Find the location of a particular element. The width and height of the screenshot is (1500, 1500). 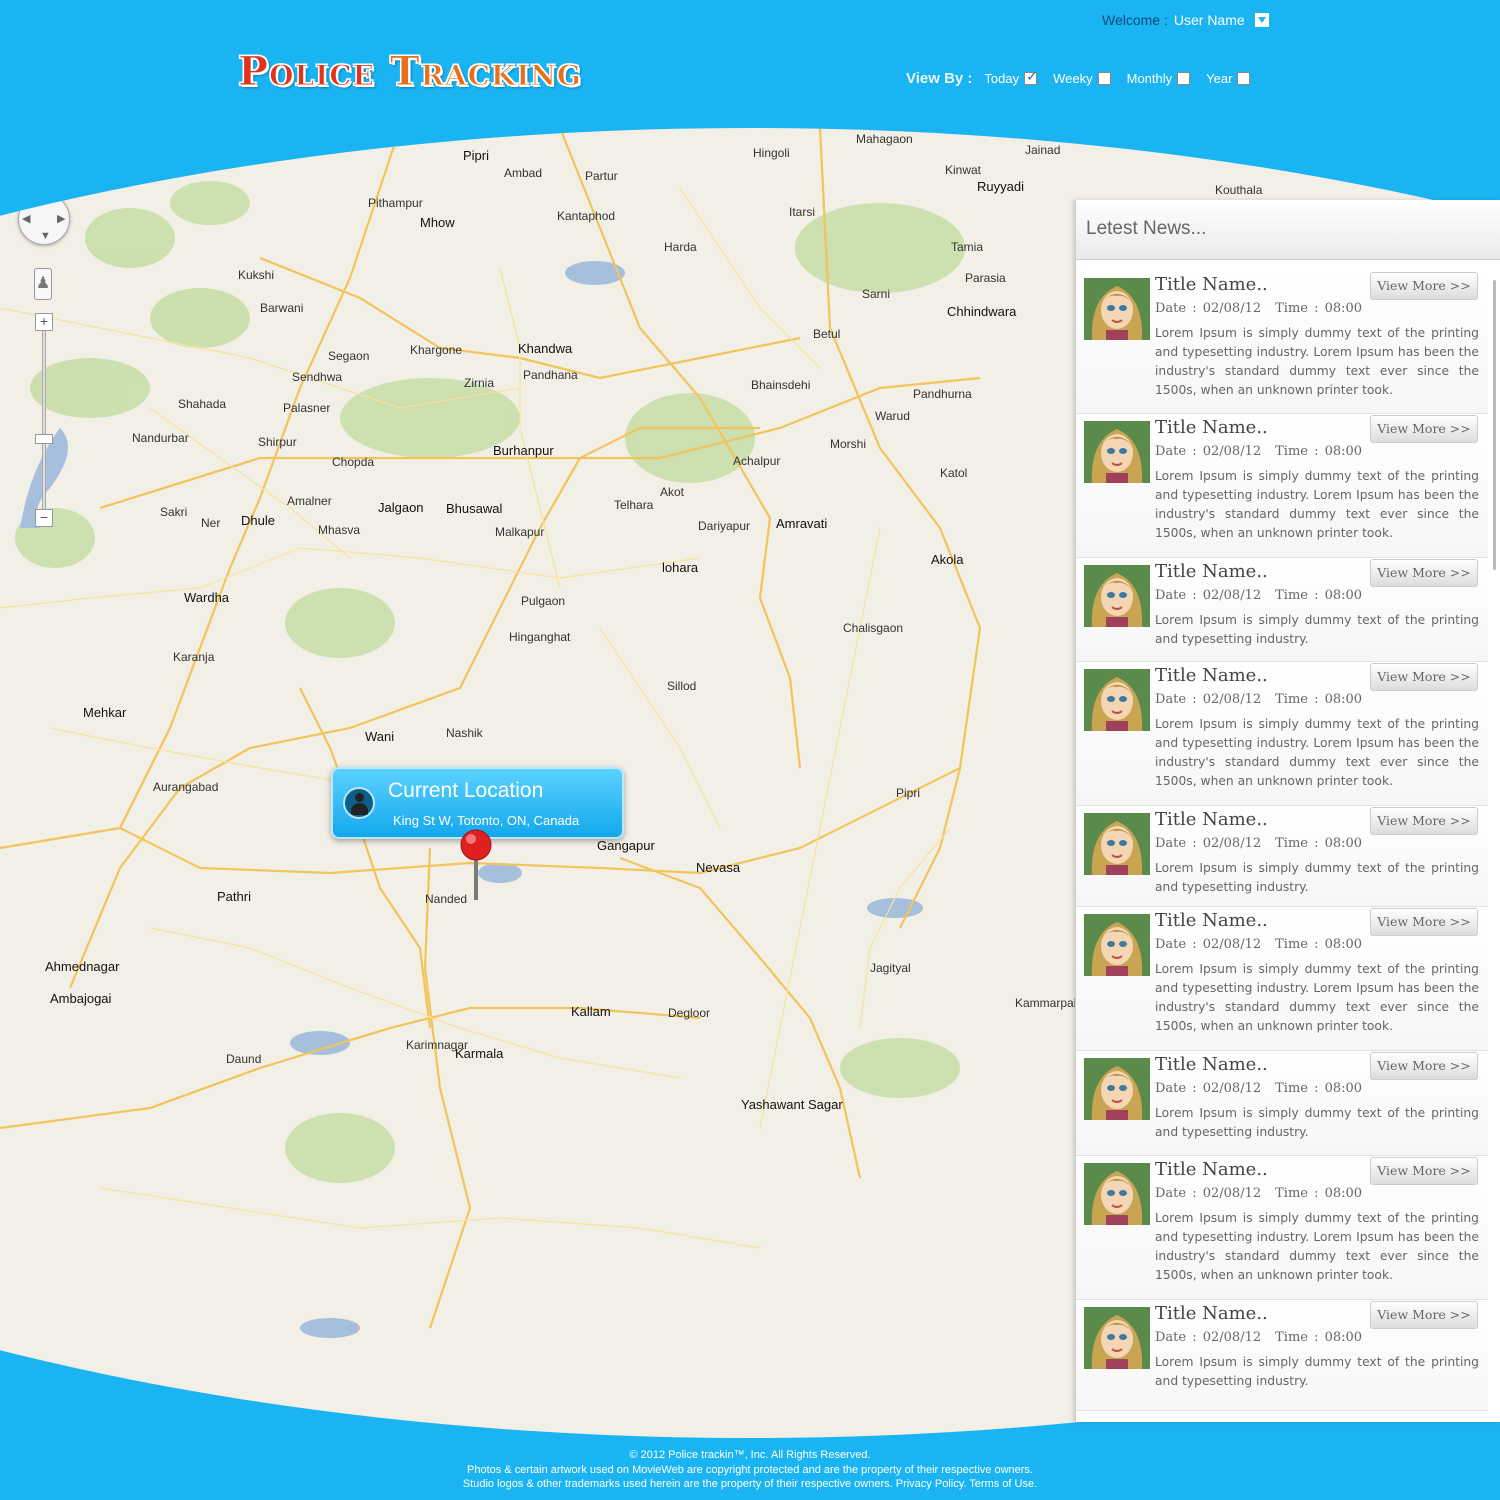

map-label: Jalgaon is located at coordinates (401, 507).